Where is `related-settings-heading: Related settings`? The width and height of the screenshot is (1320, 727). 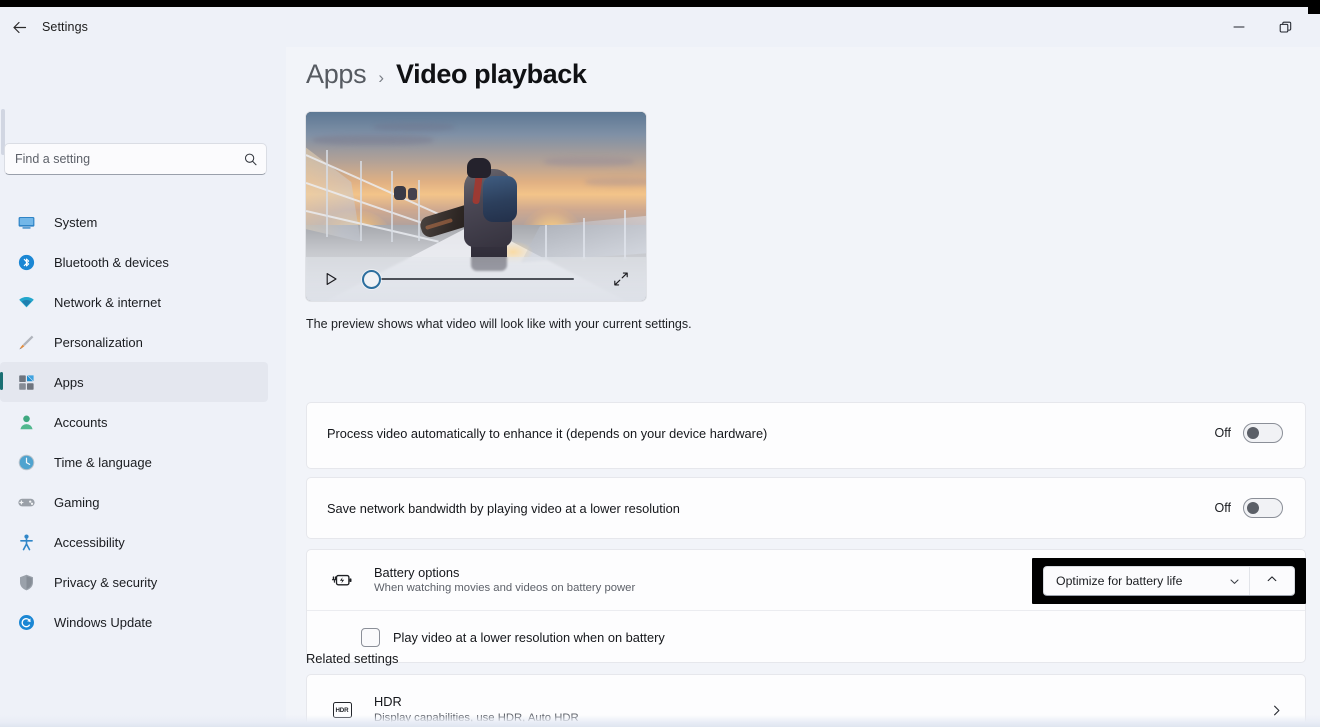
related-settings-heading: Related settings is located at coordinates (352, 658).